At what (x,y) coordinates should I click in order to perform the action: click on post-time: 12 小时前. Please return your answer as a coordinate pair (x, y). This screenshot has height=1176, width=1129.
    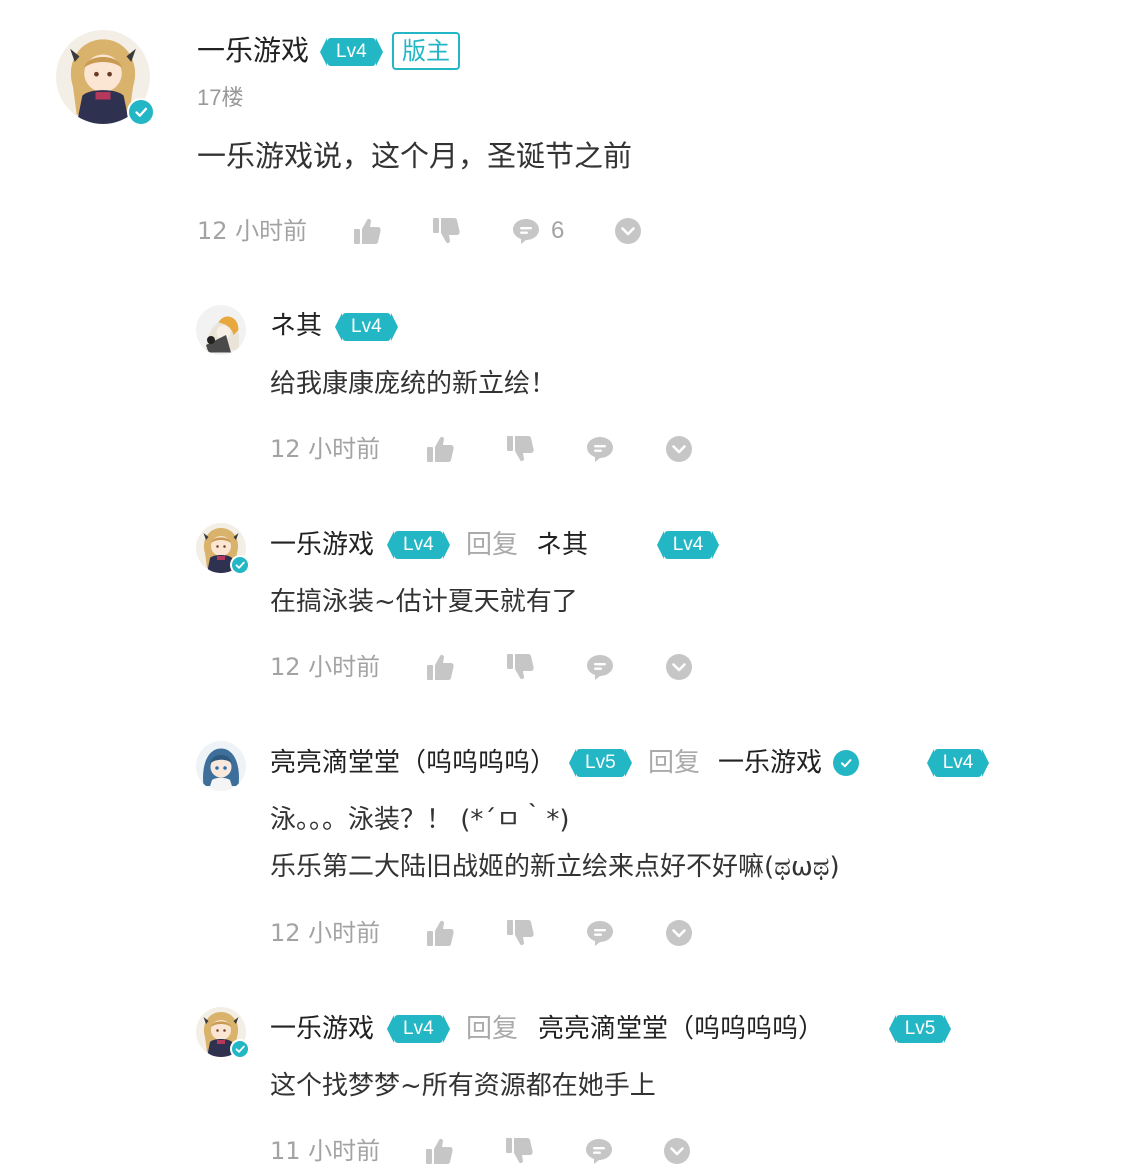
    Looking at the image, I should click on (252, 231).